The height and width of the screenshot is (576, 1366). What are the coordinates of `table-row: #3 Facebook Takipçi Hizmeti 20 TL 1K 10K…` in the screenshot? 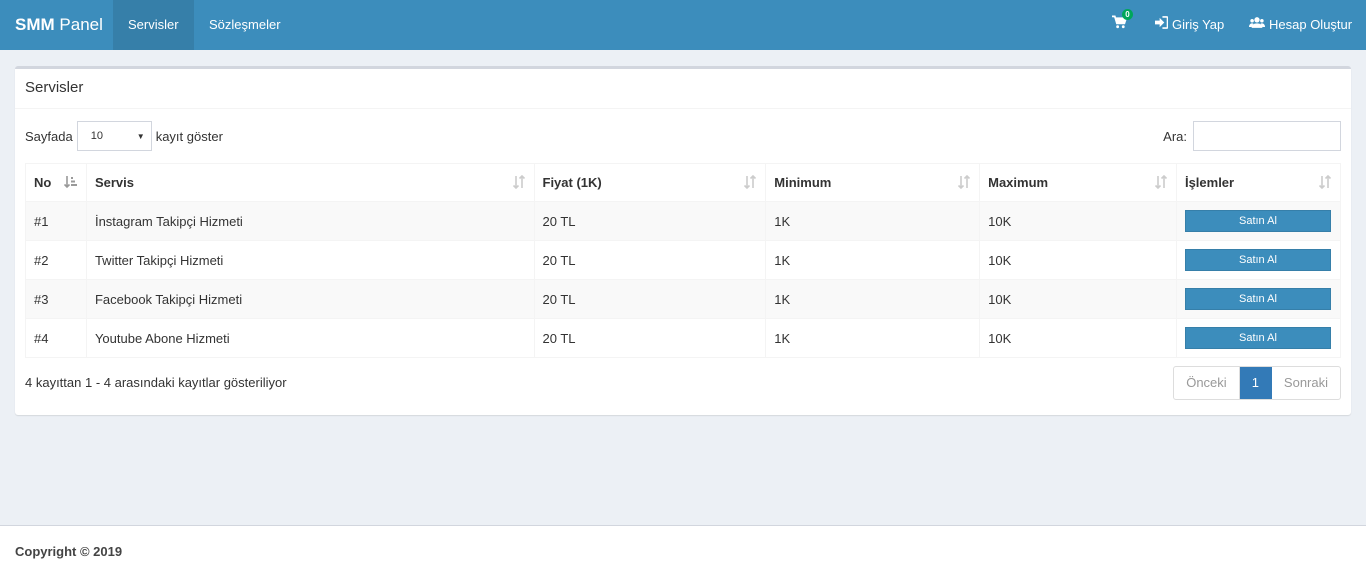 It's located at (683, 299).